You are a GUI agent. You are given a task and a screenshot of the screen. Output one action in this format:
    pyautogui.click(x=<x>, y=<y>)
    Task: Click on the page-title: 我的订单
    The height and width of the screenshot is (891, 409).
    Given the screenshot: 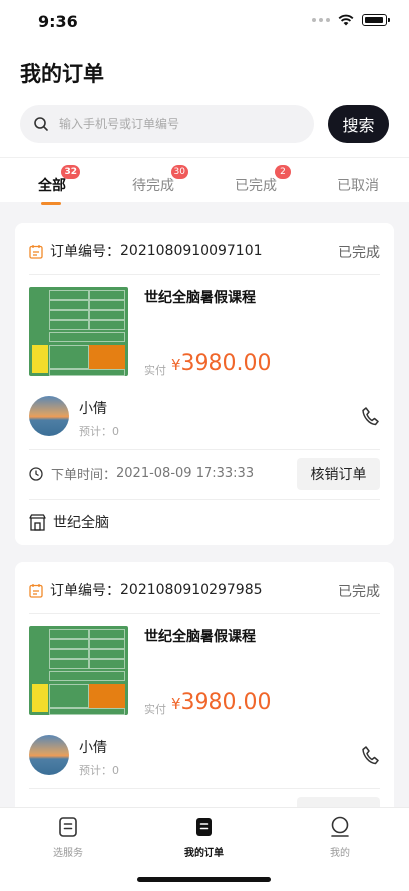 What is the action you would take?
    pyautogui.click(x=62, y=74)
    